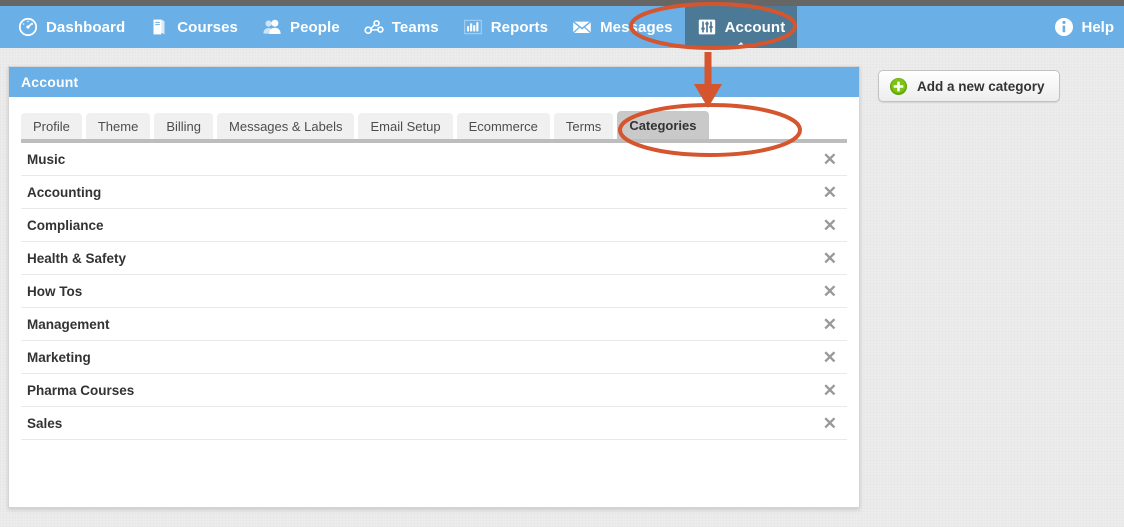 The width and height of the screenshot is (1124, 527). Describe the element at coordinates (434, 225) in the screenshot. I see `table-row: Compliance ✕` at that location.